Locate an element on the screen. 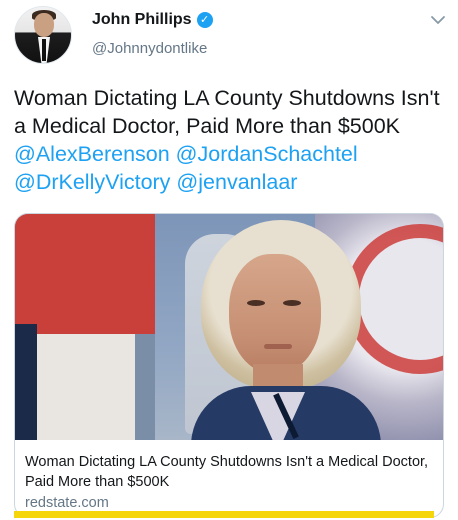 The image size is (458, 520). photo-mouth is located at coordinates (278, 346).